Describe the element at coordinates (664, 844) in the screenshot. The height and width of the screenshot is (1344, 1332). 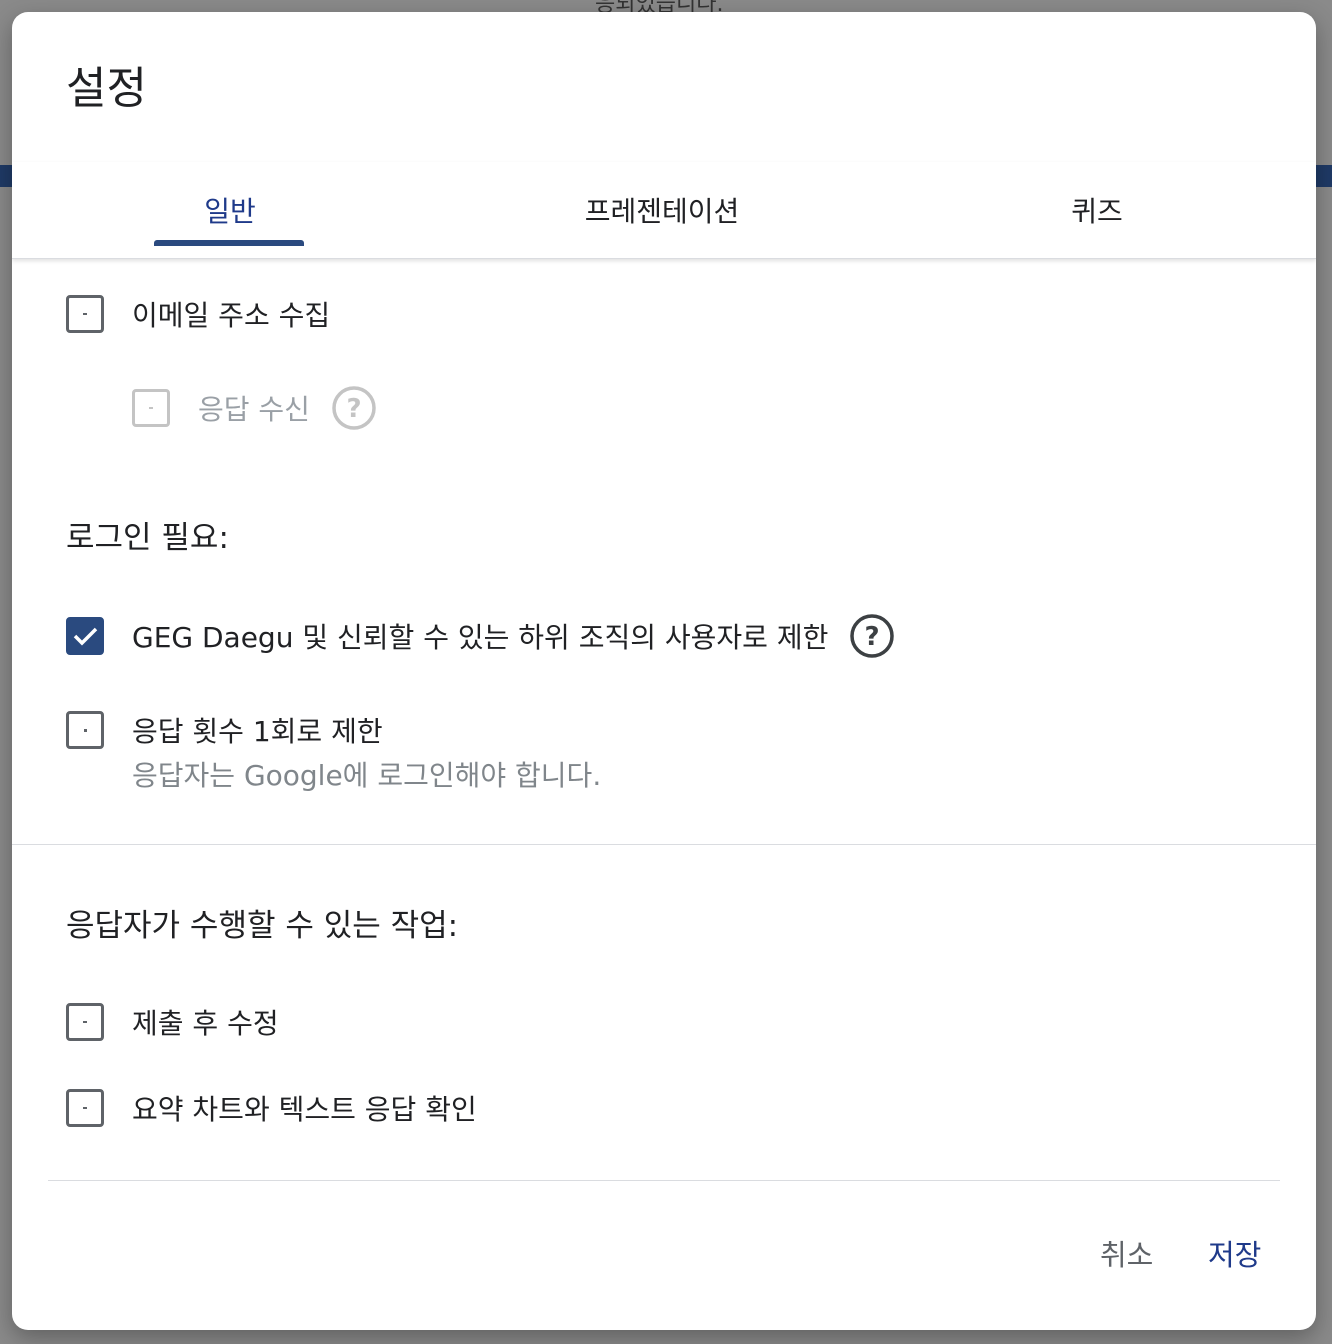
I see `section-divider` at that location.